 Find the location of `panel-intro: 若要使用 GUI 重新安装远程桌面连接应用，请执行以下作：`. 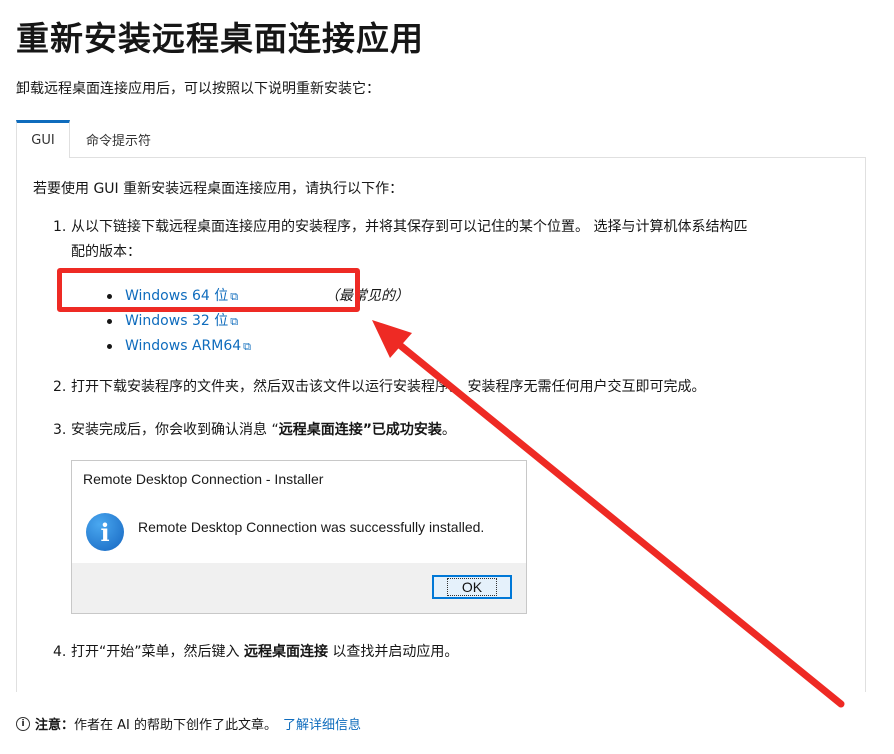

panel-intro: 若要使用 GUI 重新安装远程桌面连接应用，请执行以下作： is located at coordinates (218, 189).